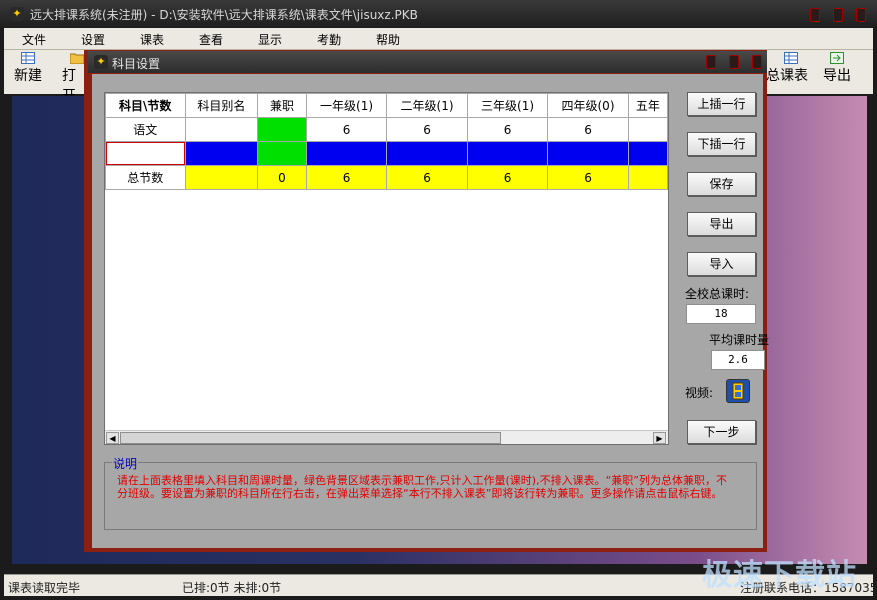  I want to click on menu-display: 显示, so click(270, 39).